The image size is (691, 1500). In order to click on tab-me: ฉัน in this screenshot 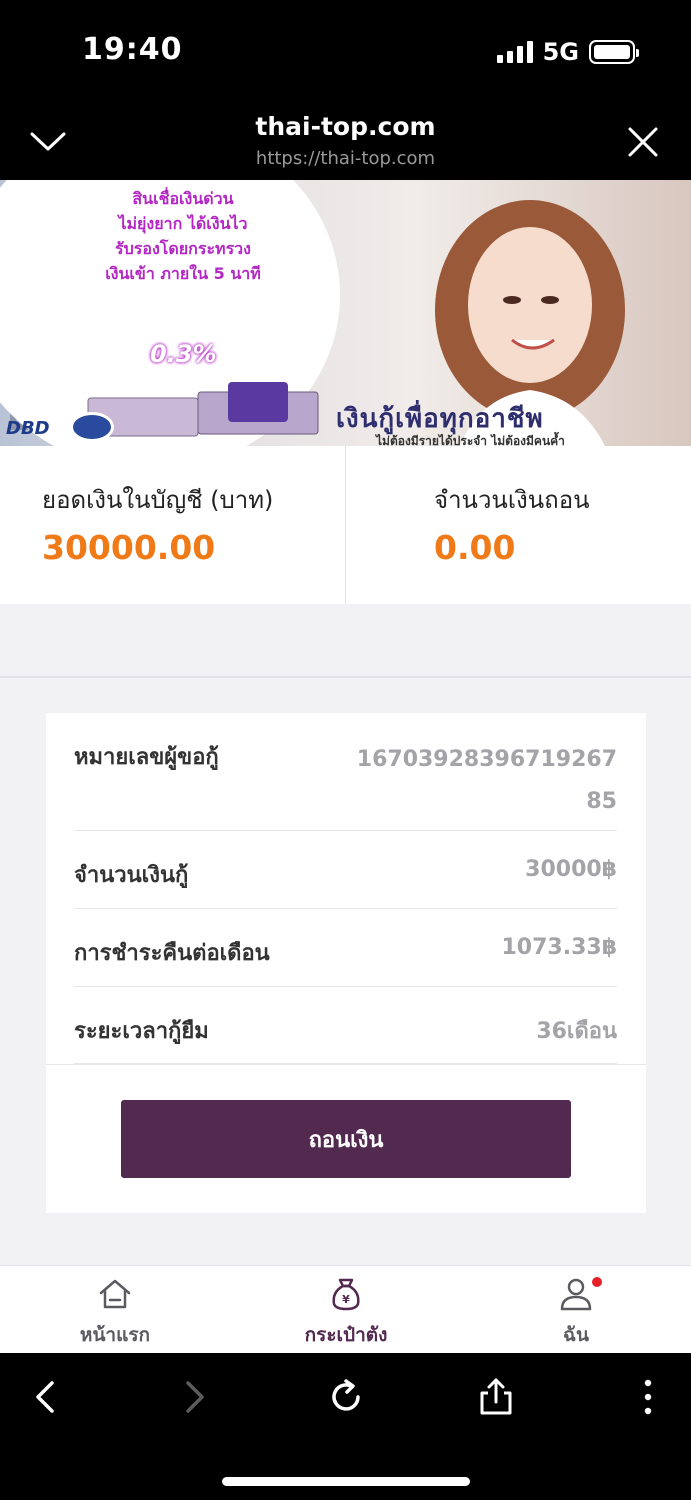, I will do `click(576, 1310)`.